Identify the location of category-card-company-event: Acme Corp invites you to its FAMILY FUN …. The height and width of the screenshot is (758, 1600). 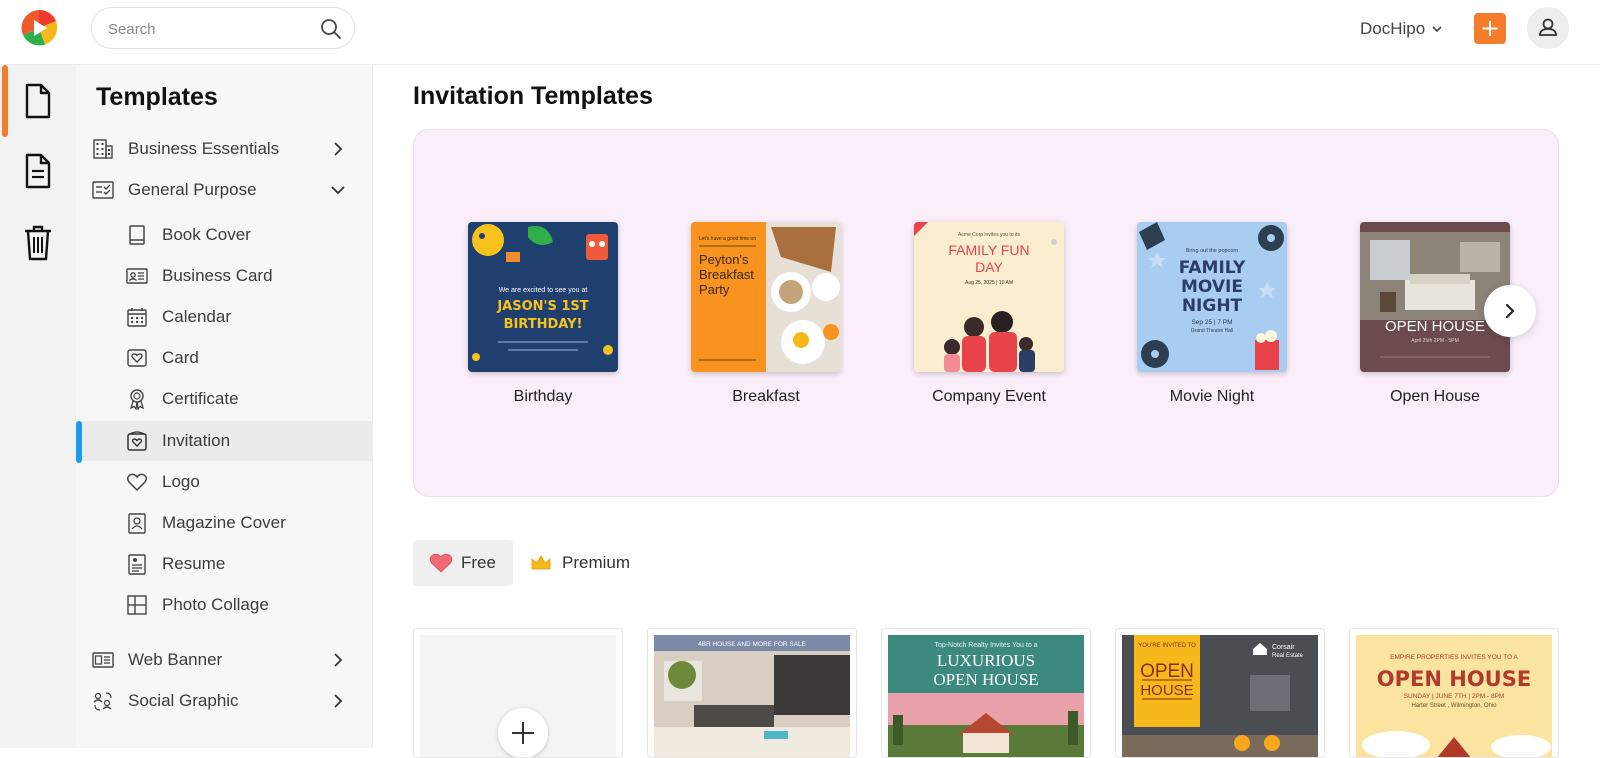
(989, 314).